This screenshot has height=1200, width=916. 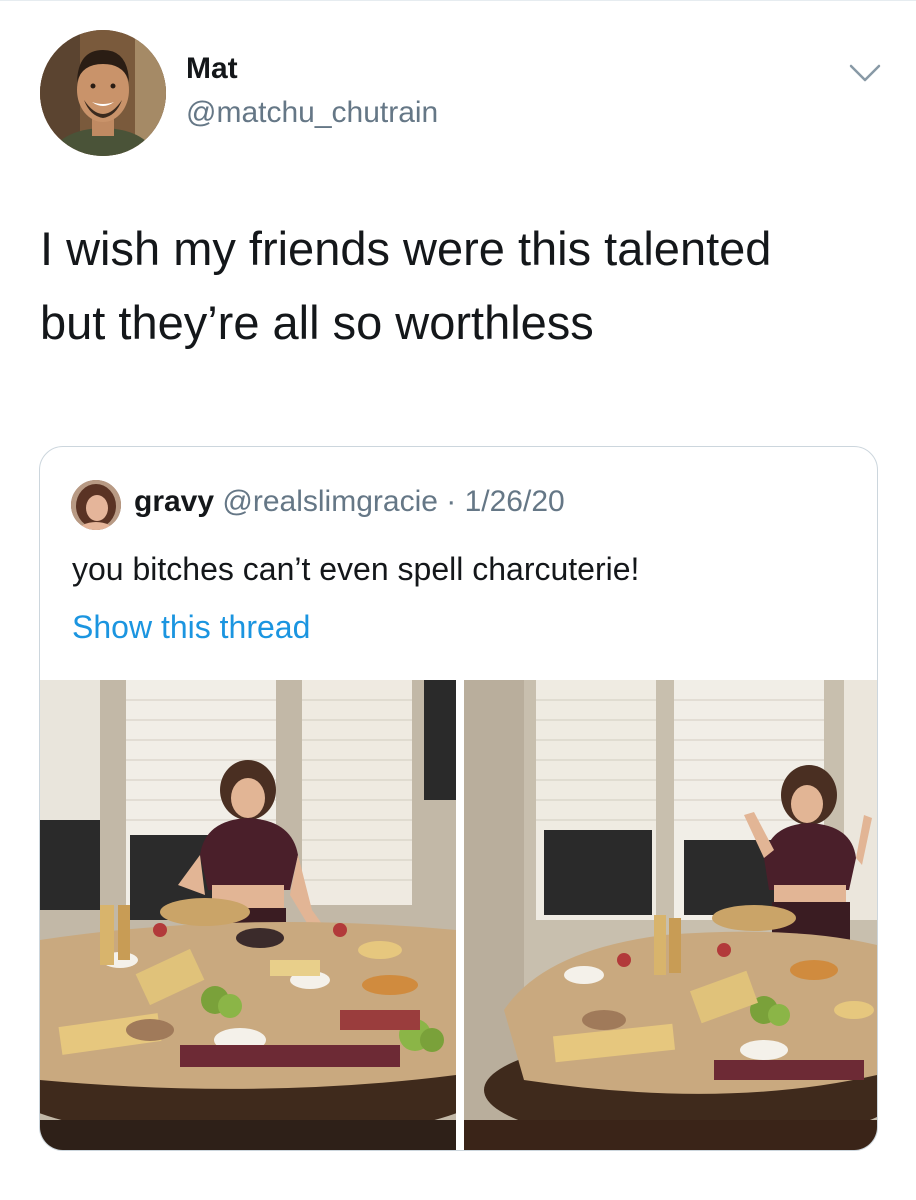 I want to click on quoted-author-display-name: gravy, so click(x=174, y=501).